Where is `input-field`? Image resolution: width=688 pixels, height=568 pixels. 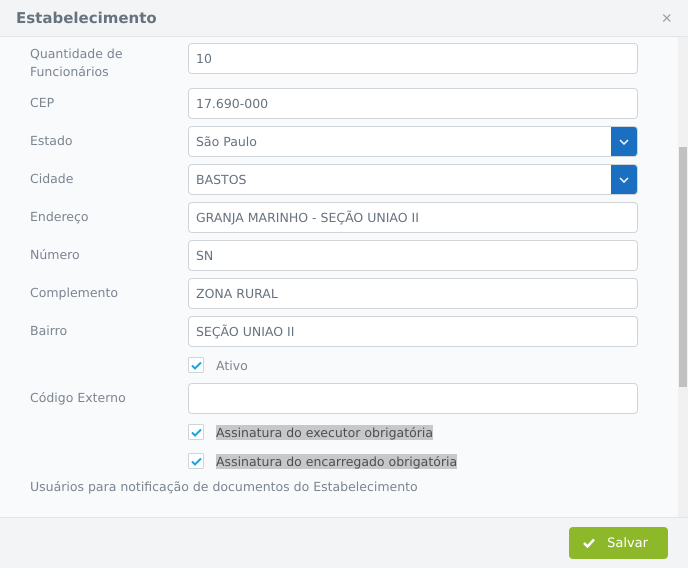
input-field is located at coordinates (413, 398).